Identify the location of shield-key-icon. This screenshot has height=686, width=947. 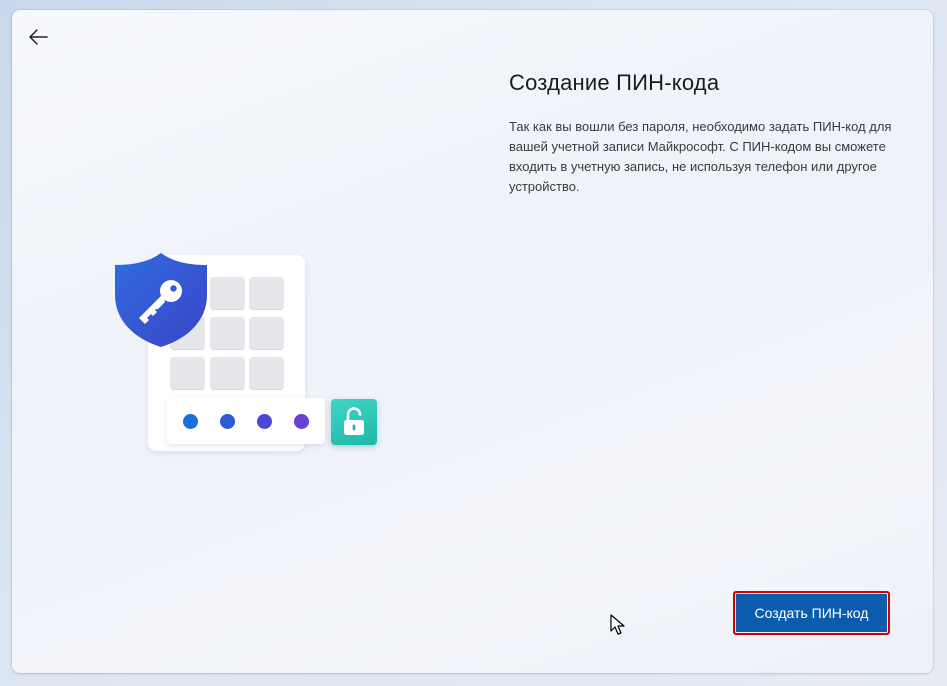
(161, 300).